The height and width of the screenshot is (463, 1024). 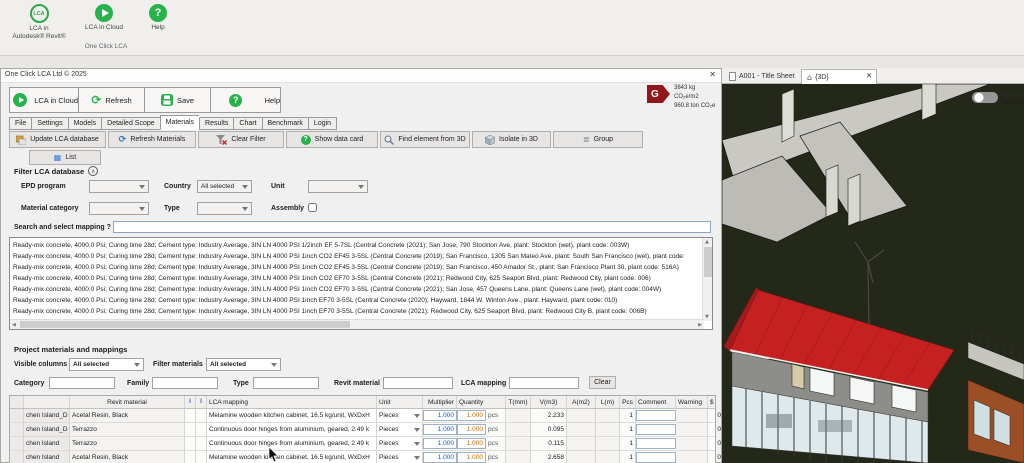 What do you see at coordinates (39, 28) in the screenshot?
I see `ribbon-label: LCA in` at bounding box center [39, 28].